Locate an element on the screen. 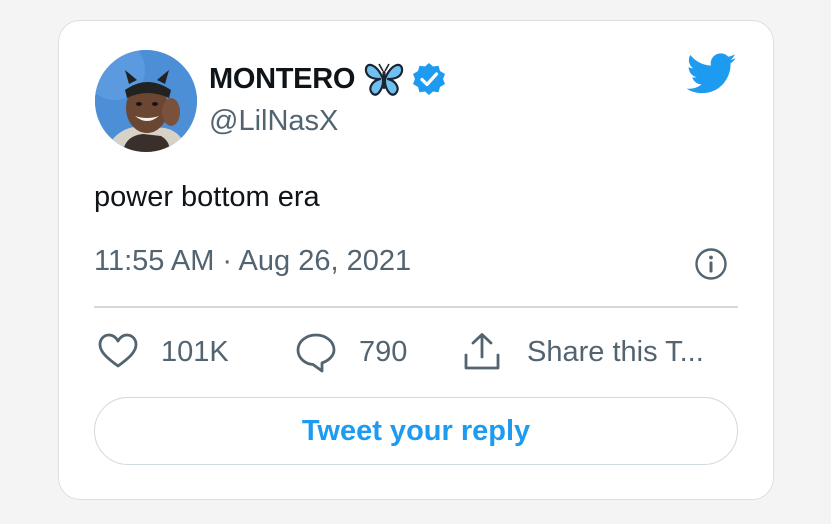  author-handle: @LilNasX is located at coordinates (273, 121).